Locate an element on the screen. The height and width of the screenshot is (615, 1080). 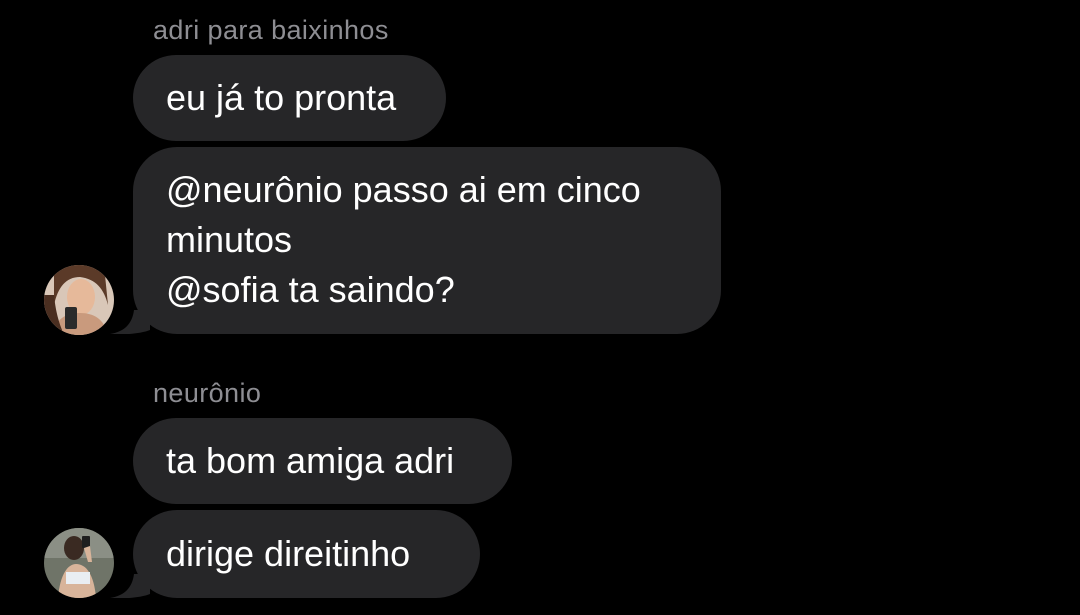
message-bubble: ta bom amiga adri is located at coordinates (322, 461).